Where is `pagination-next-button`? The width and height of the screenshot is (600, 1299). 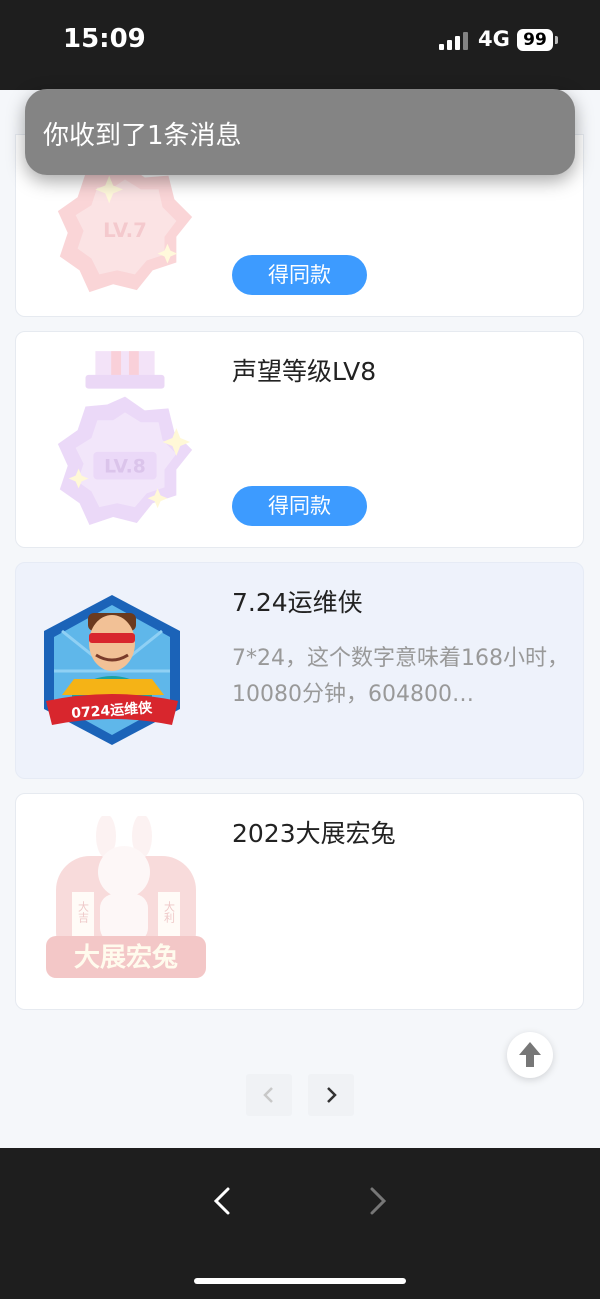
pagination-next-button is located at coordinates (331, 1095).